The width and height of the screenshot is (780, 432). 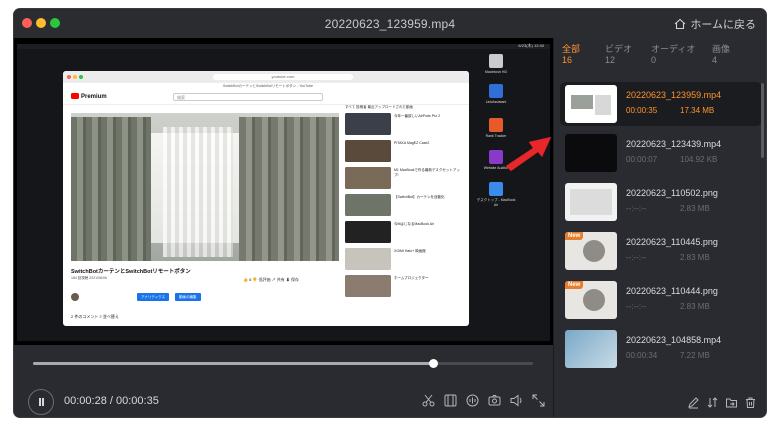 I want to click on file-name: 20220623_104858.mp4, so click(x=674, y=340).